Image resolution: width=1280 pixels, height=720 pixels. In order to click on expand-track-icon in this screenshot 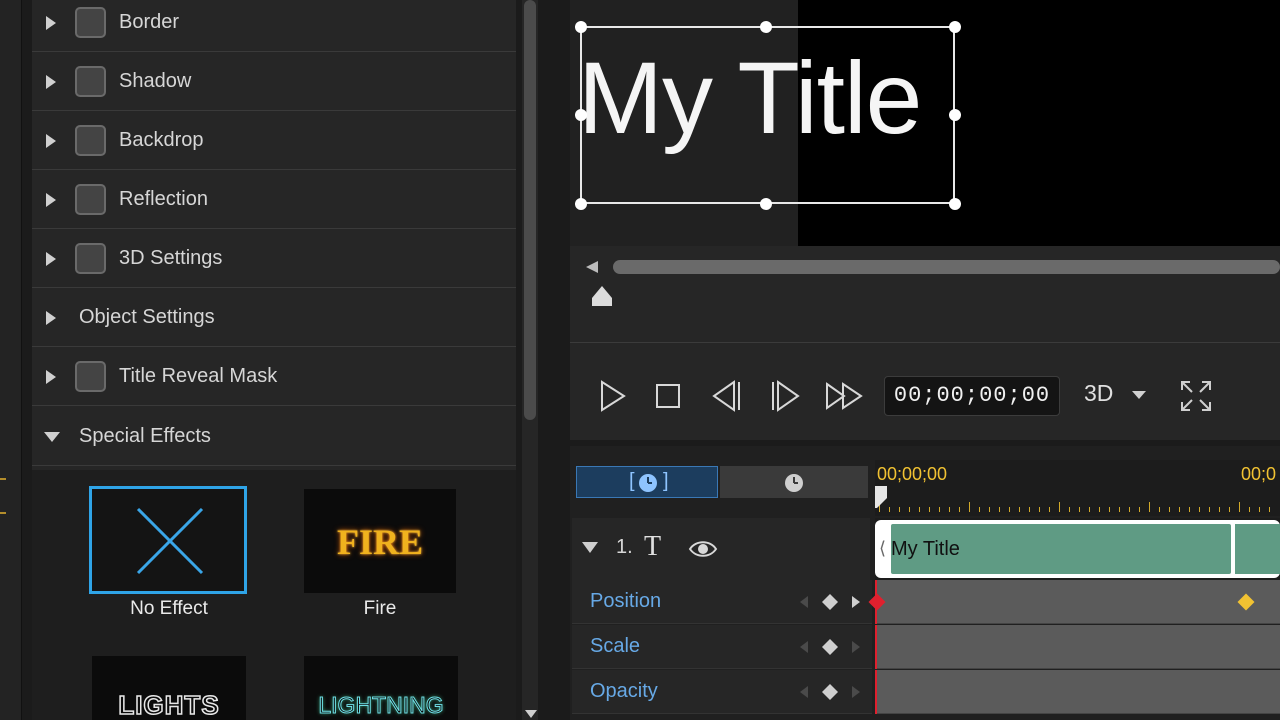, I will do `click(590, 547)`.